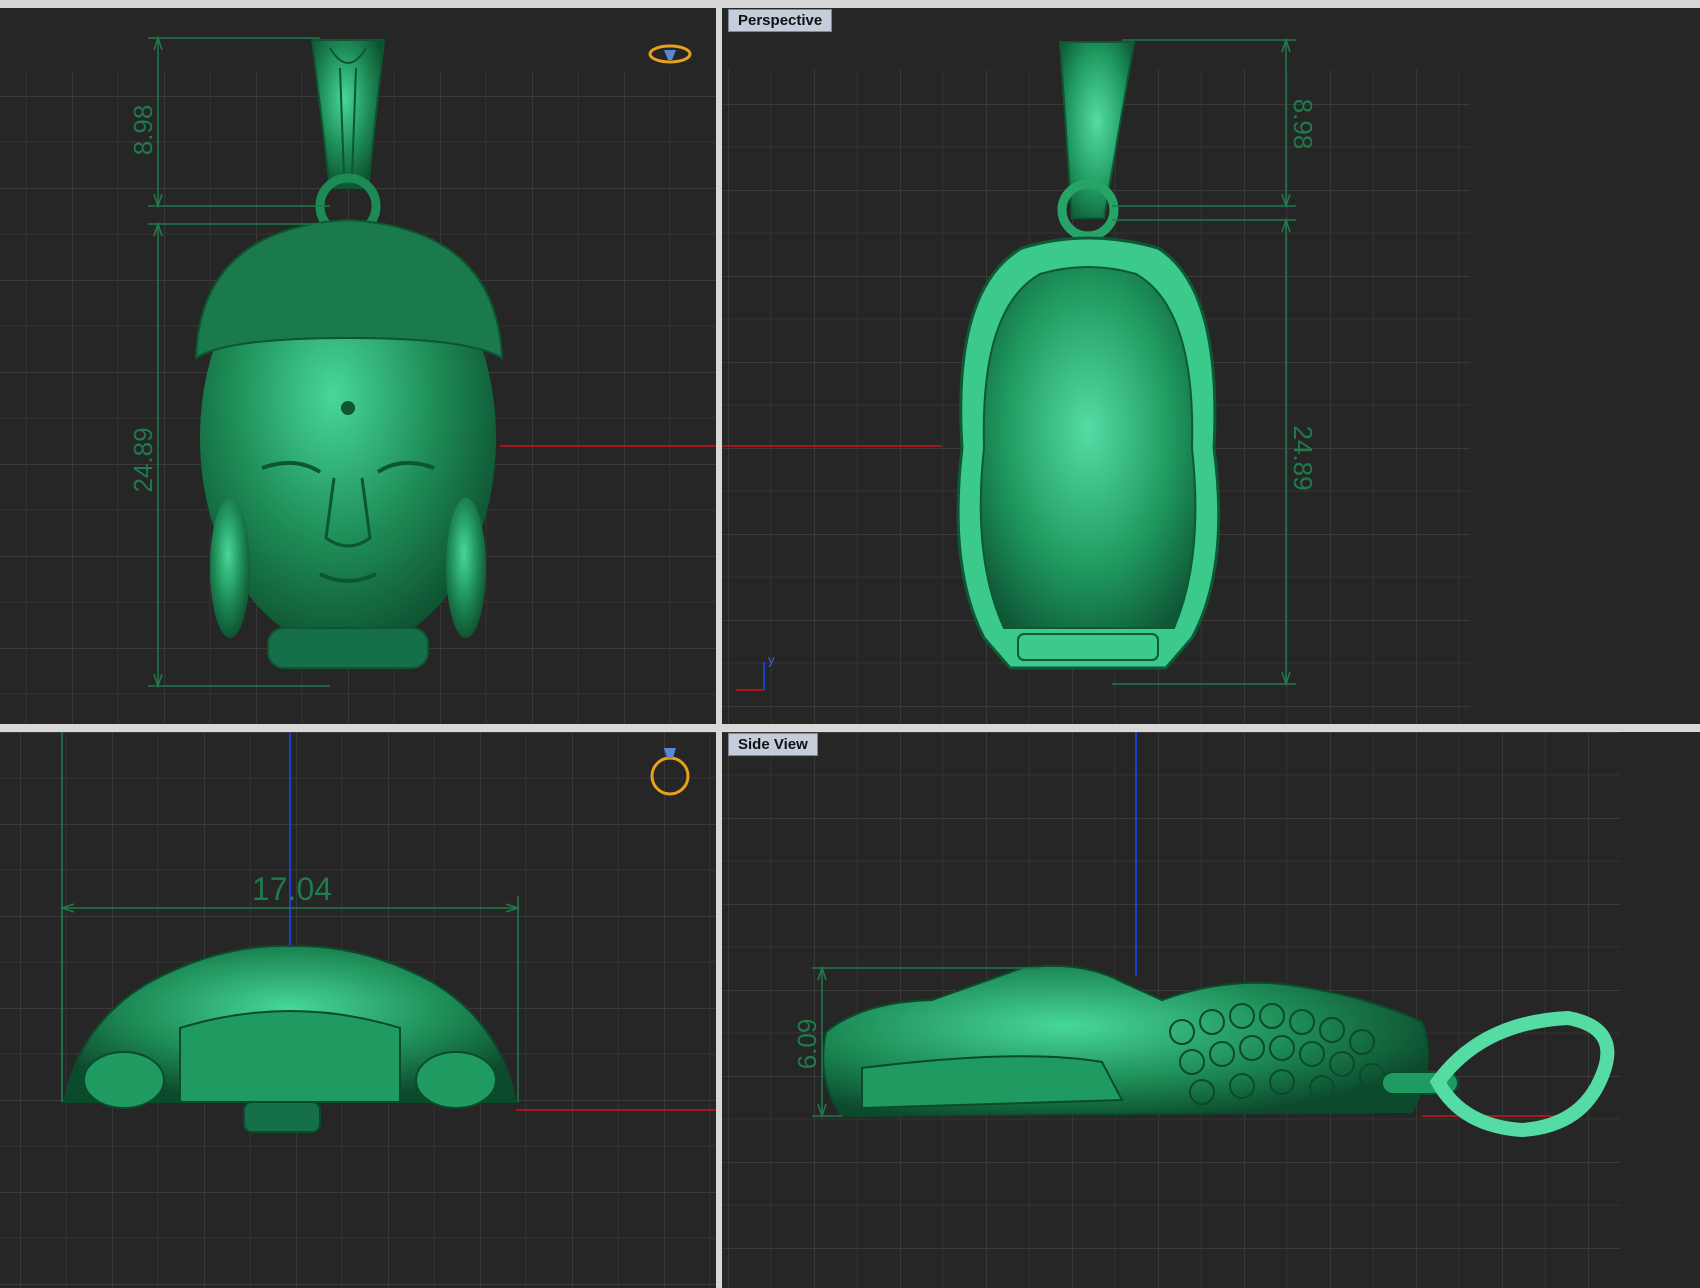 The width and height of the screenshot is (1700, 1288). I want to click on dim-label-depth: 6.09, so click(807, 1044).